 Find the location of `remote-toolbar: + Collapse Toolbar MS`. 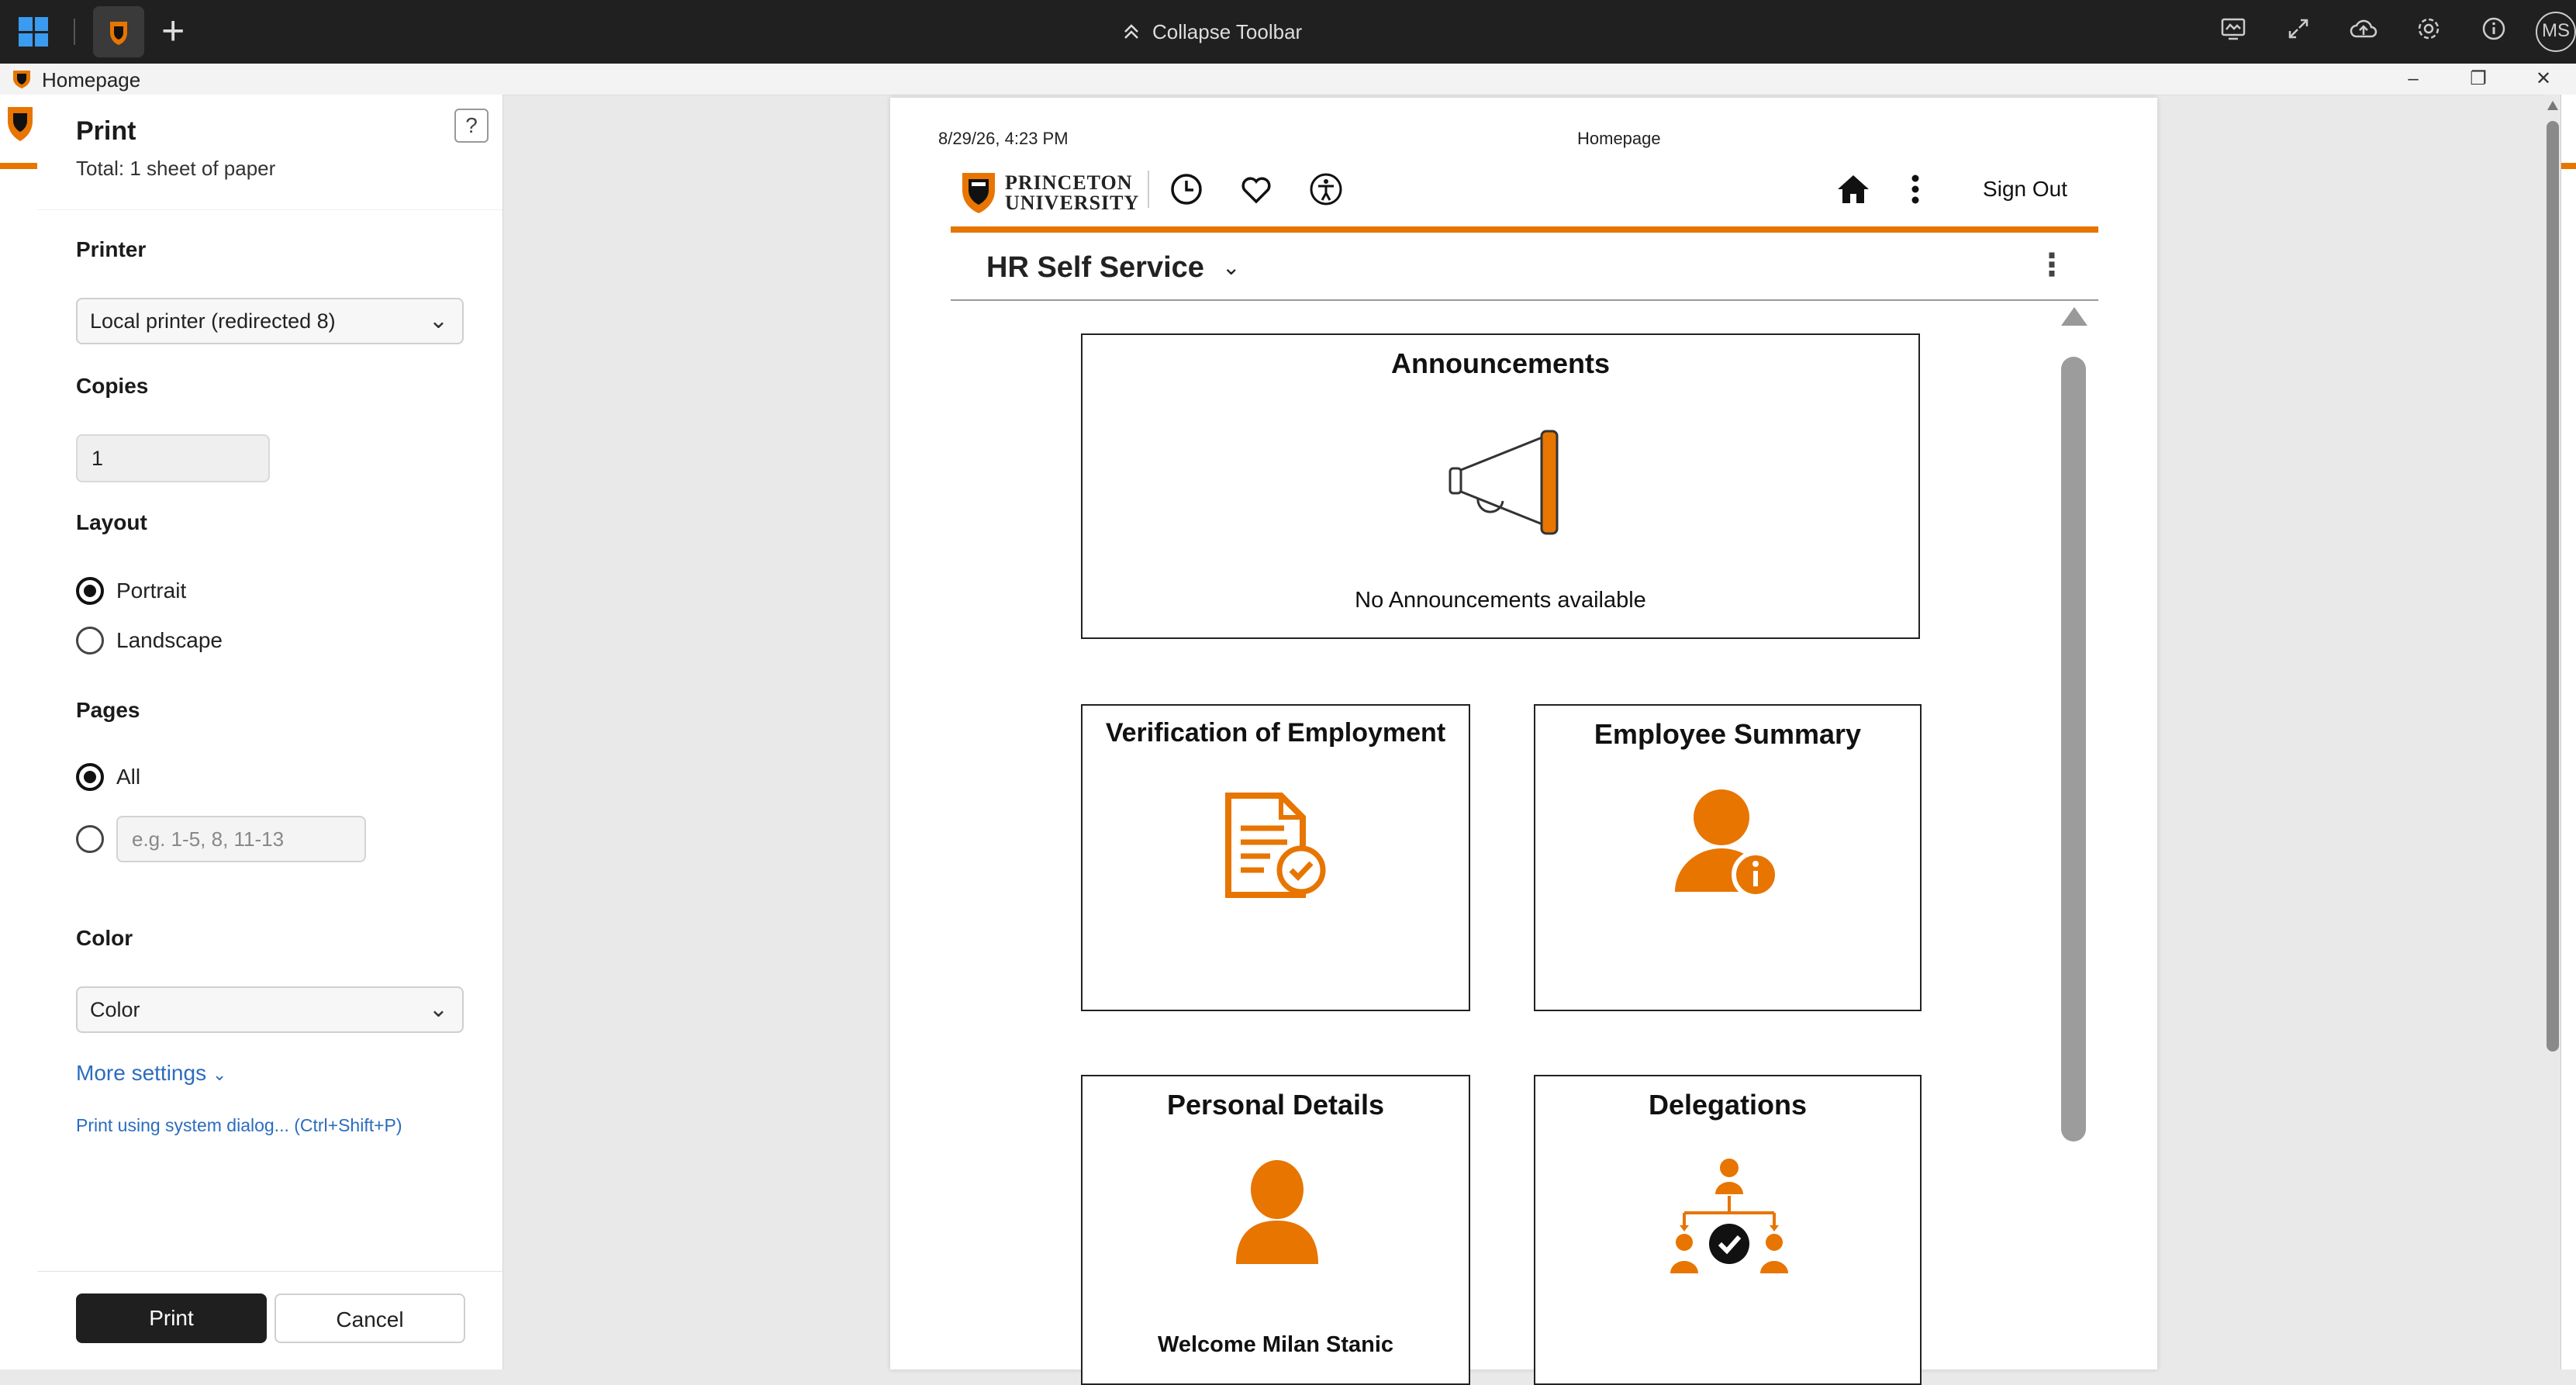

remote-toolbar: + Collapse Toolbar MS is located at coordinates (1288, 32).